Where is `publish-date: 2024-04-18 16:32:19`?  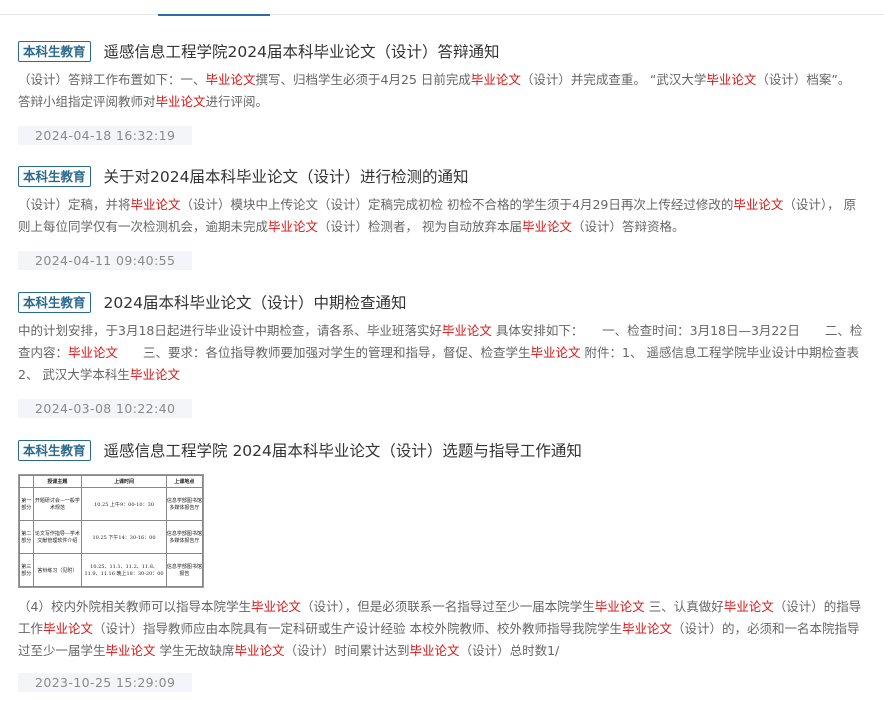
publish-date: 2024-04-18 16:32:19 is located at coordinates (105, 135).